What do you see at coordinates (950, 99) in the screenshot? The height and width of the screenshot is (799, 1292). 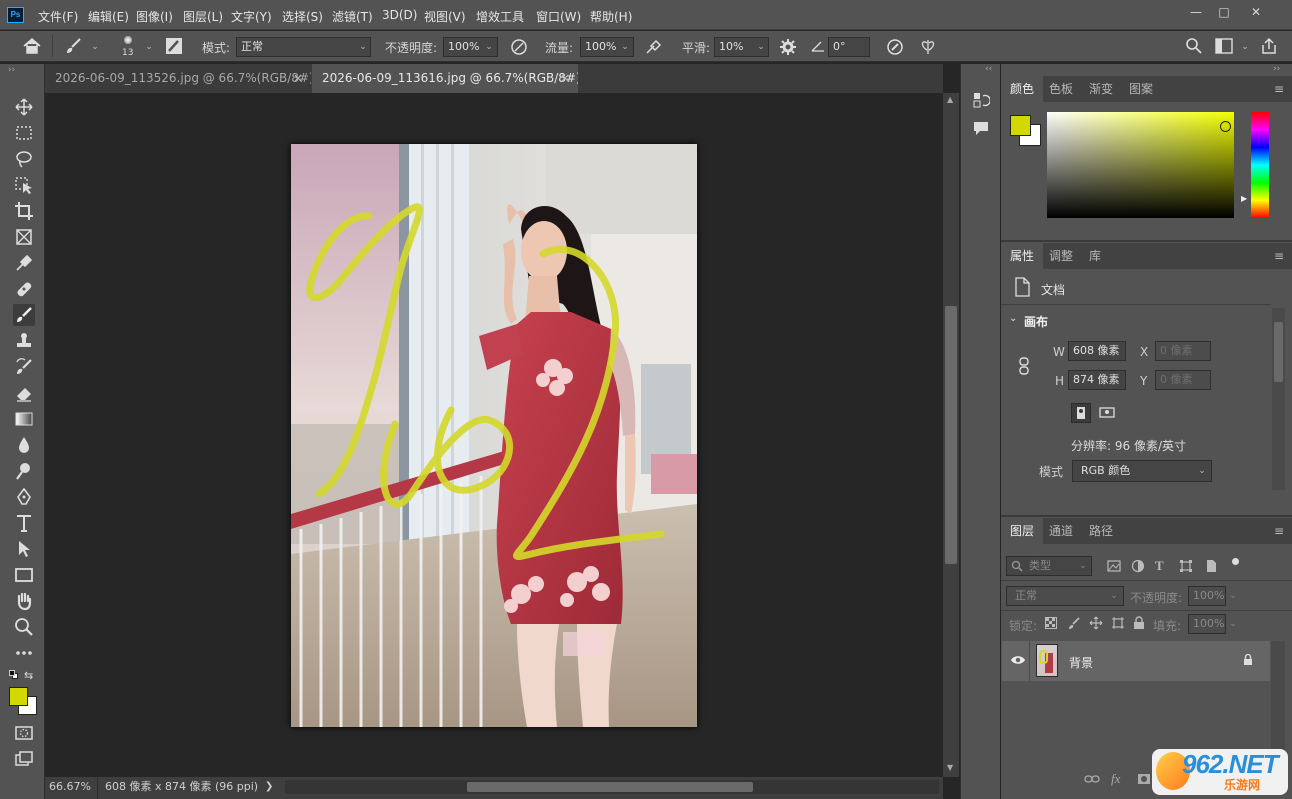 I see `scroll-up-icon: ▲` at bounding box center [950, 99].